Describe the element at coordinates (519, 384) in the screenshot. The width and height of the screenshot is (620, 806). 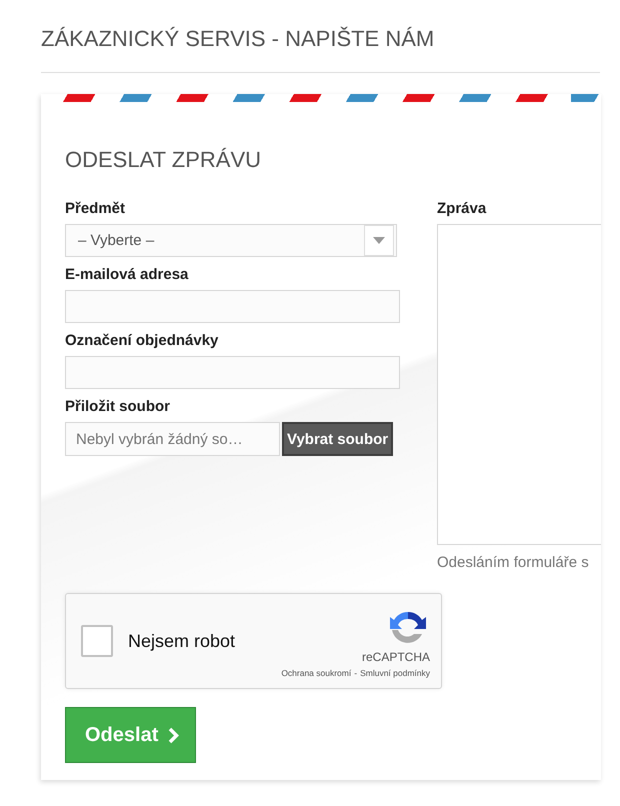
I see `message-textarea` at that location.